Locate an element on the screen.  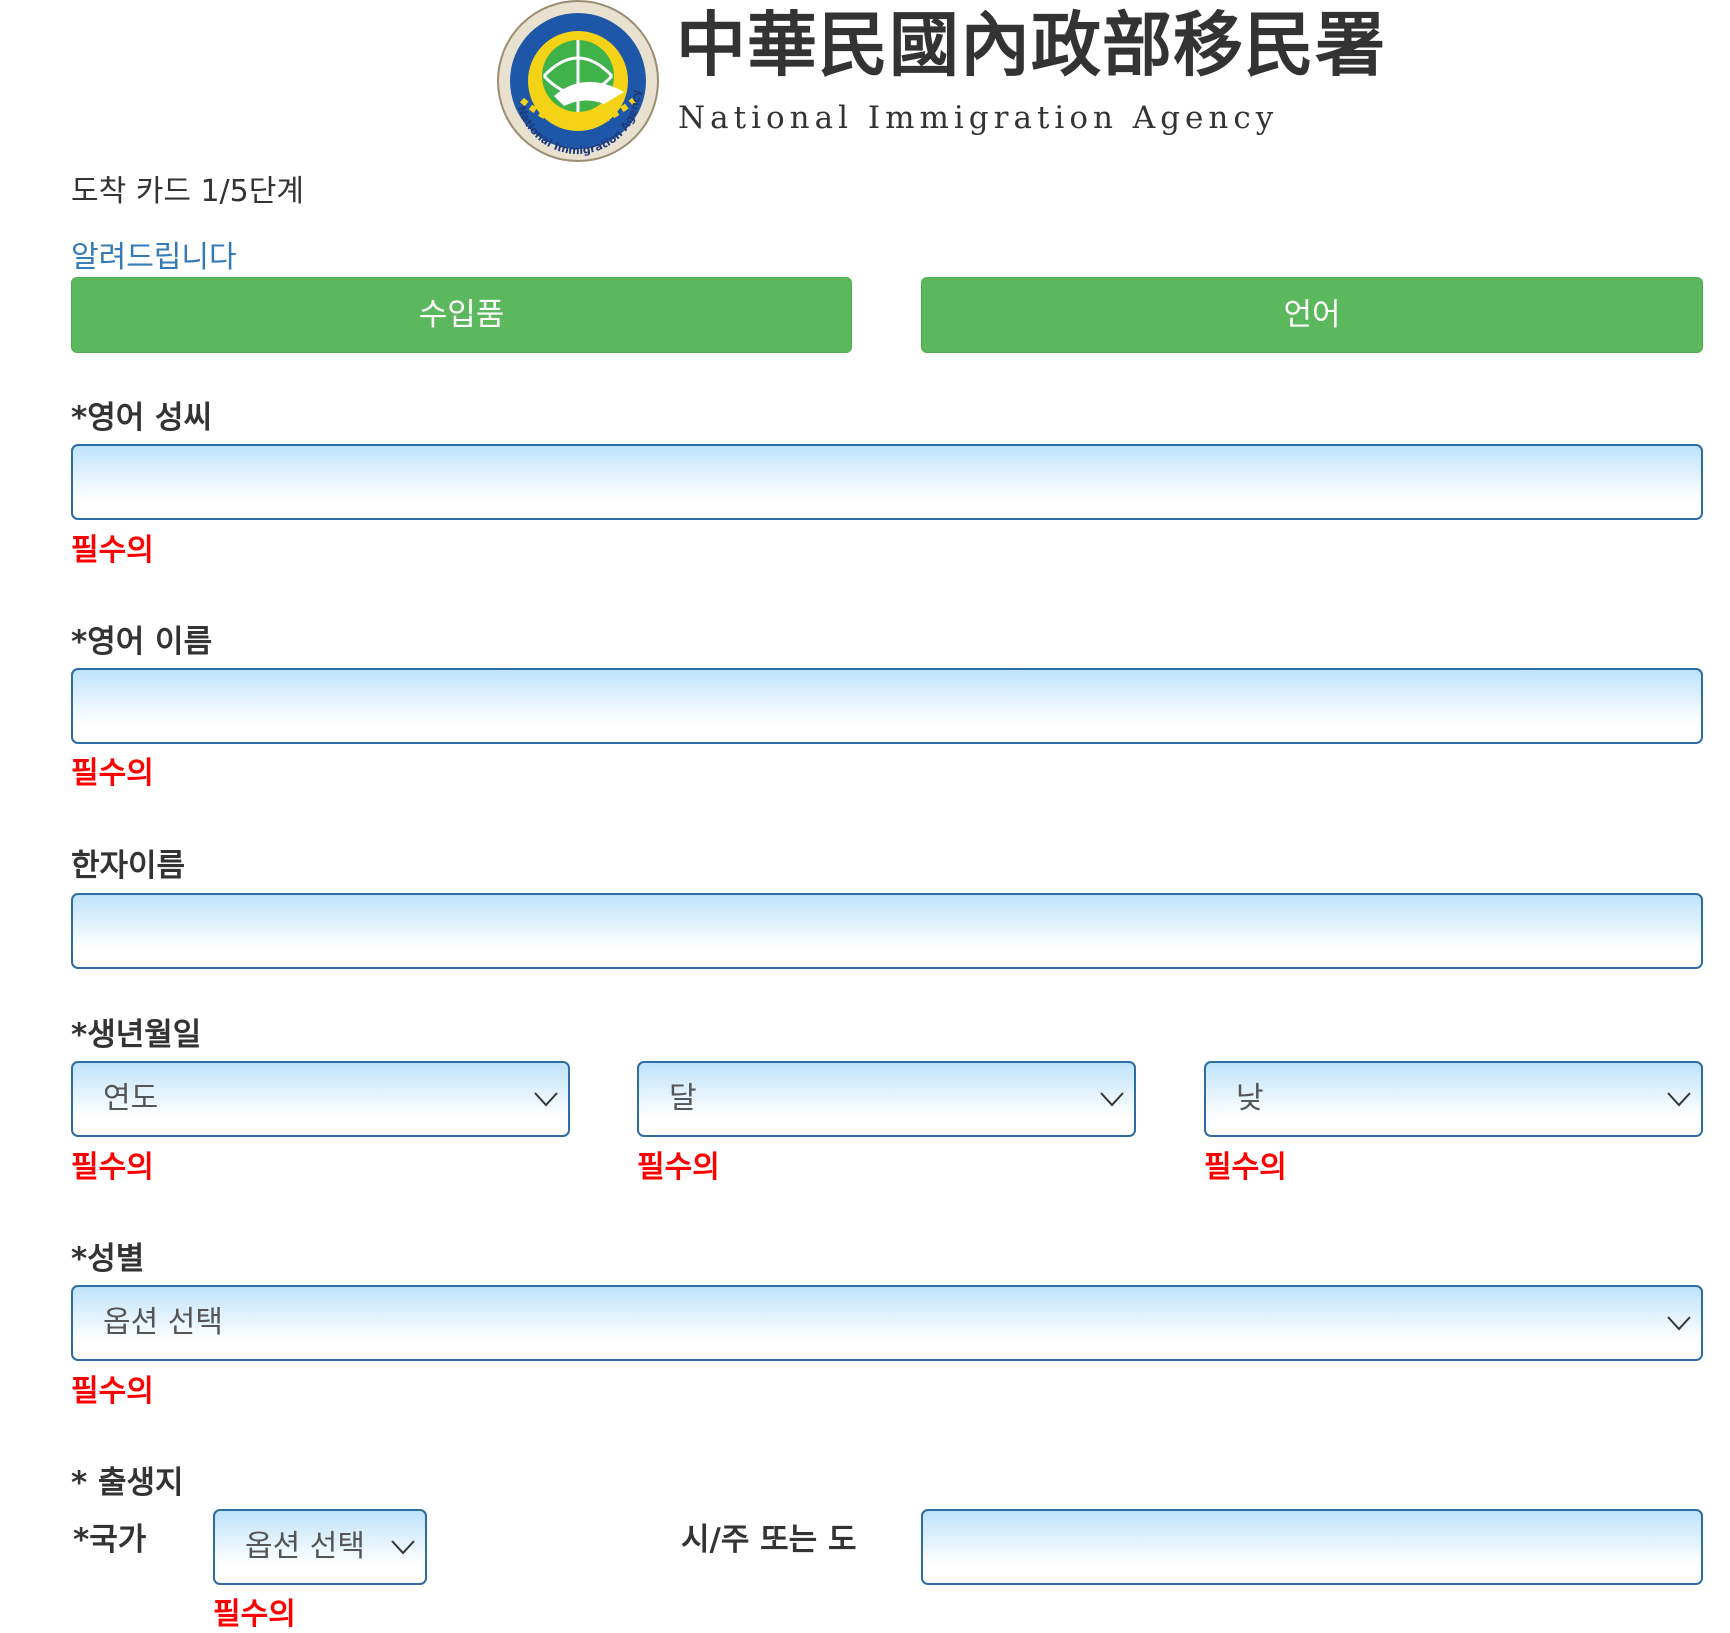
country-select: 옵션 선택 is located at coordinates (320, 1547).